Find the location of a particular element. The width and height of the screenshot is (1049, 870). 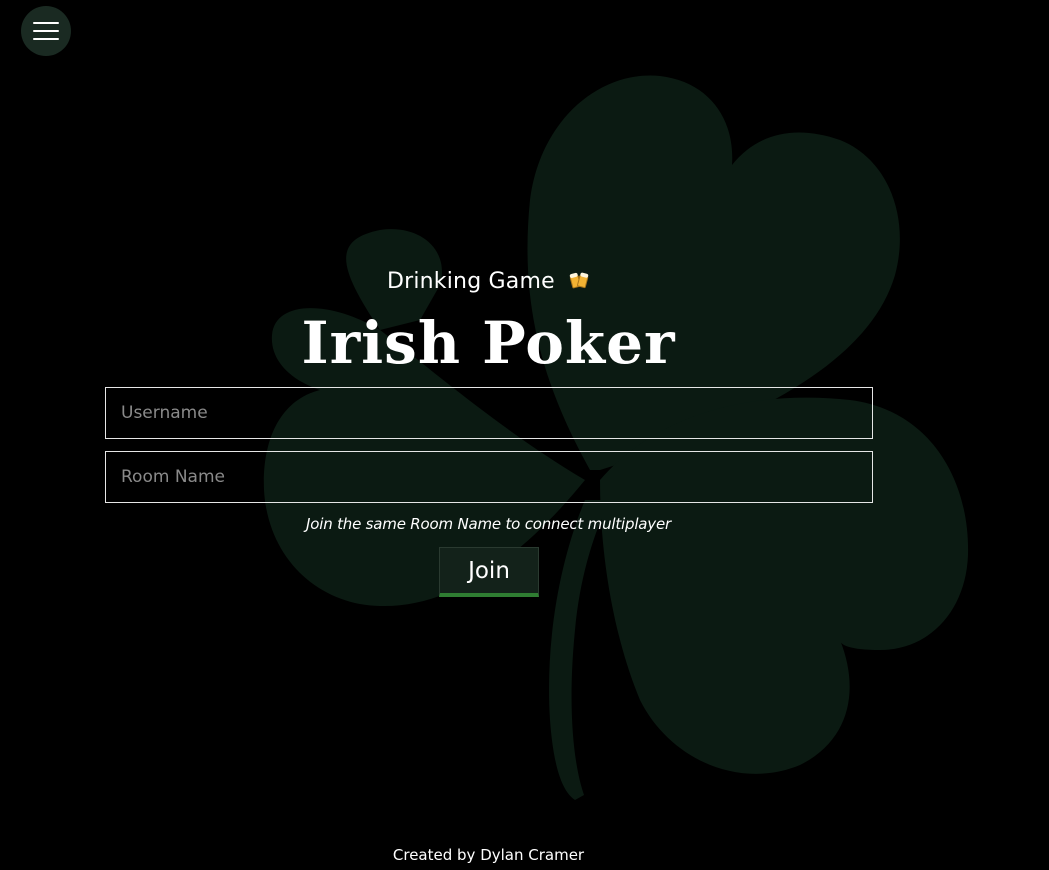

beer-mugs-icon is located at coordinates (579, 282).